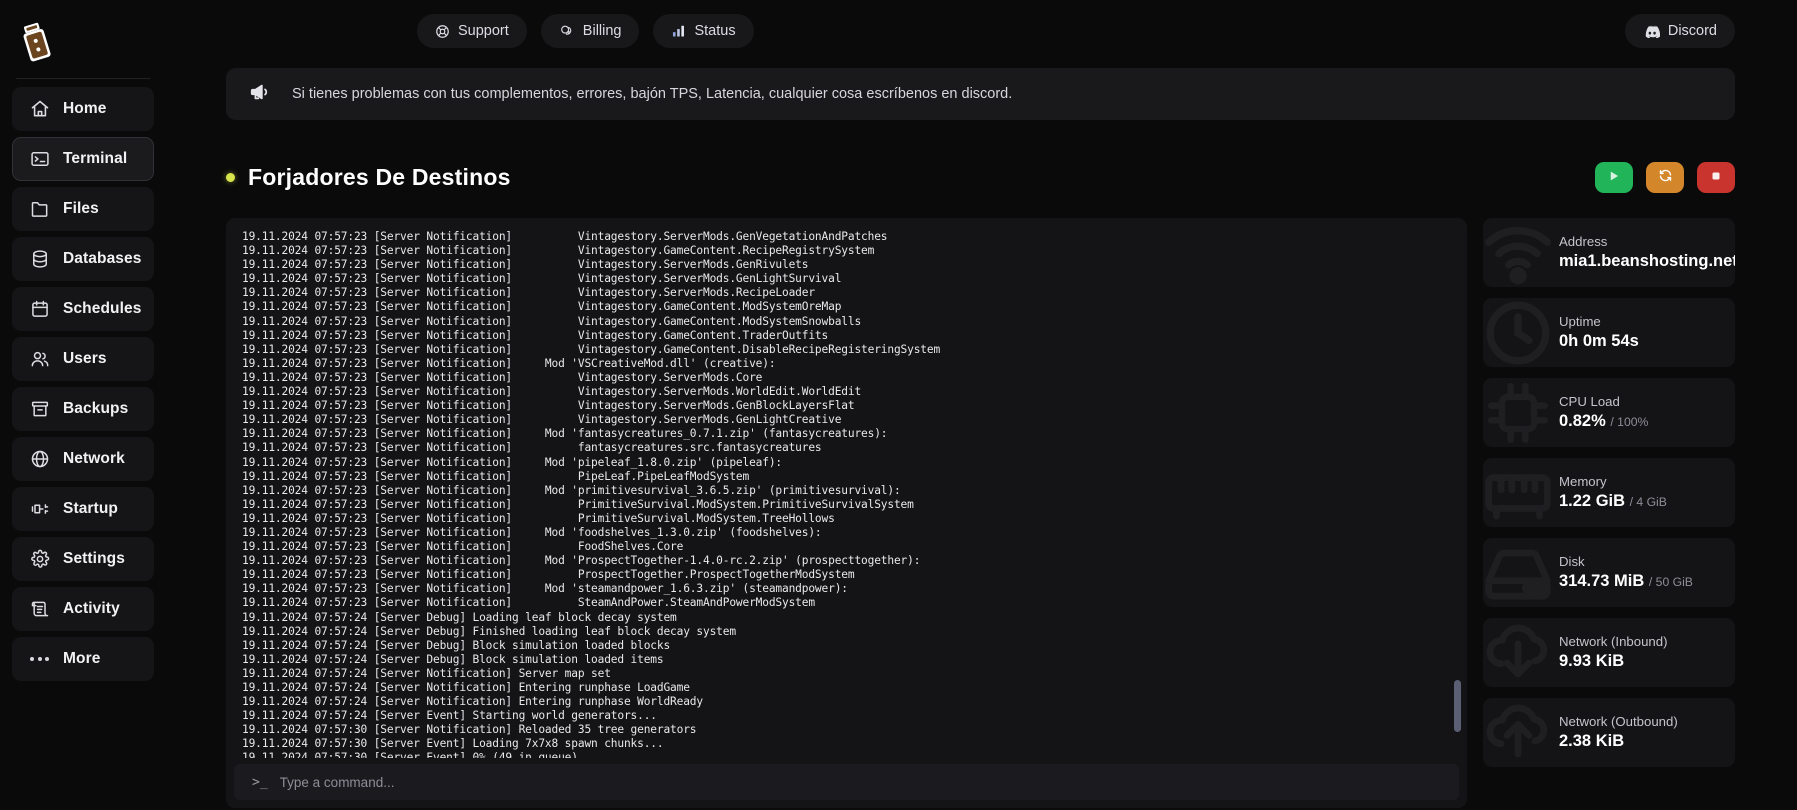 The height and width of the screenshot is (810, 1797). What do you see at coordinates (1521, 732) in the screenshot?
I see `upload-icon` at bounding box center [1521, 732].